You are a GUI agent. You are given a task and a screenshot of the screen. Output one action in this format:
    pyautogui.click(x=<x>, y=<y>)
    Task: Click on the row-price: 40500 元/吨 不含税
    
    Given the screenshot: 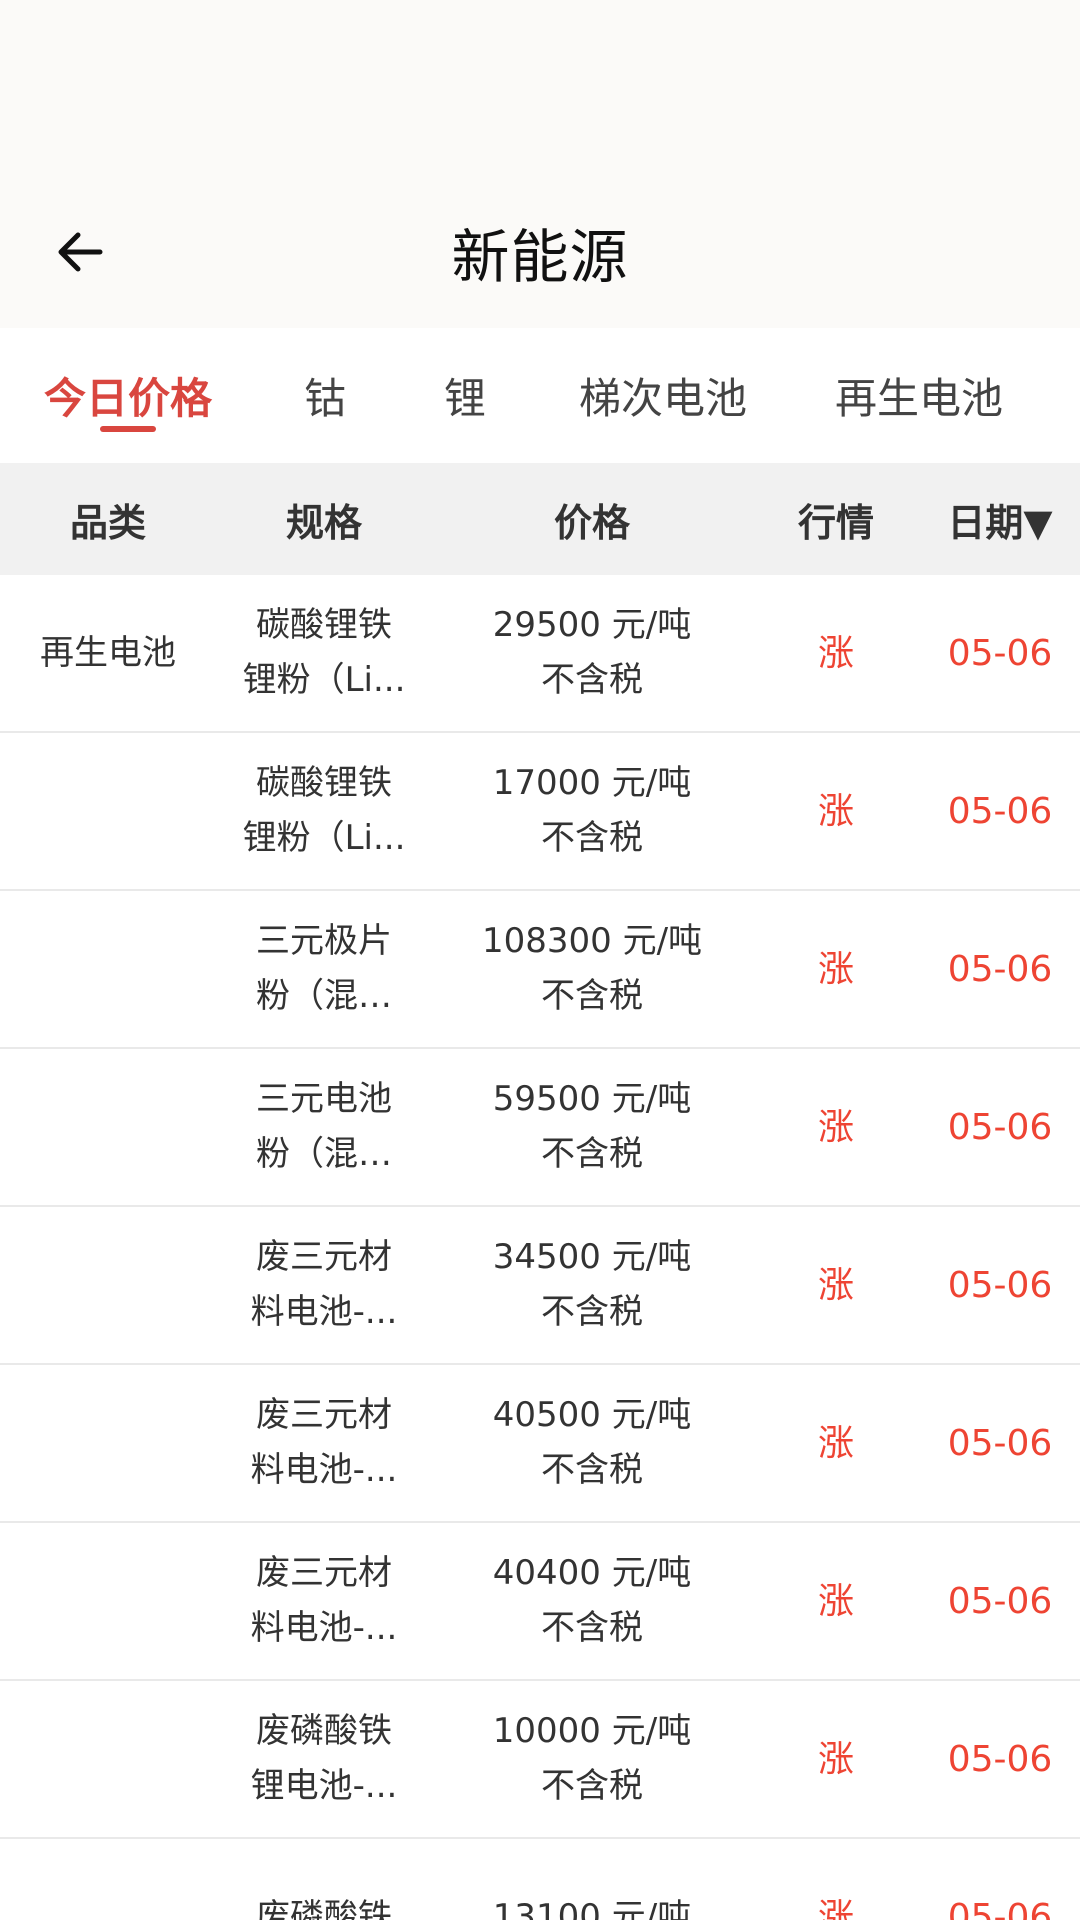 What is the action you would take?
    pyautogui.click(x=592, y=1443)
    